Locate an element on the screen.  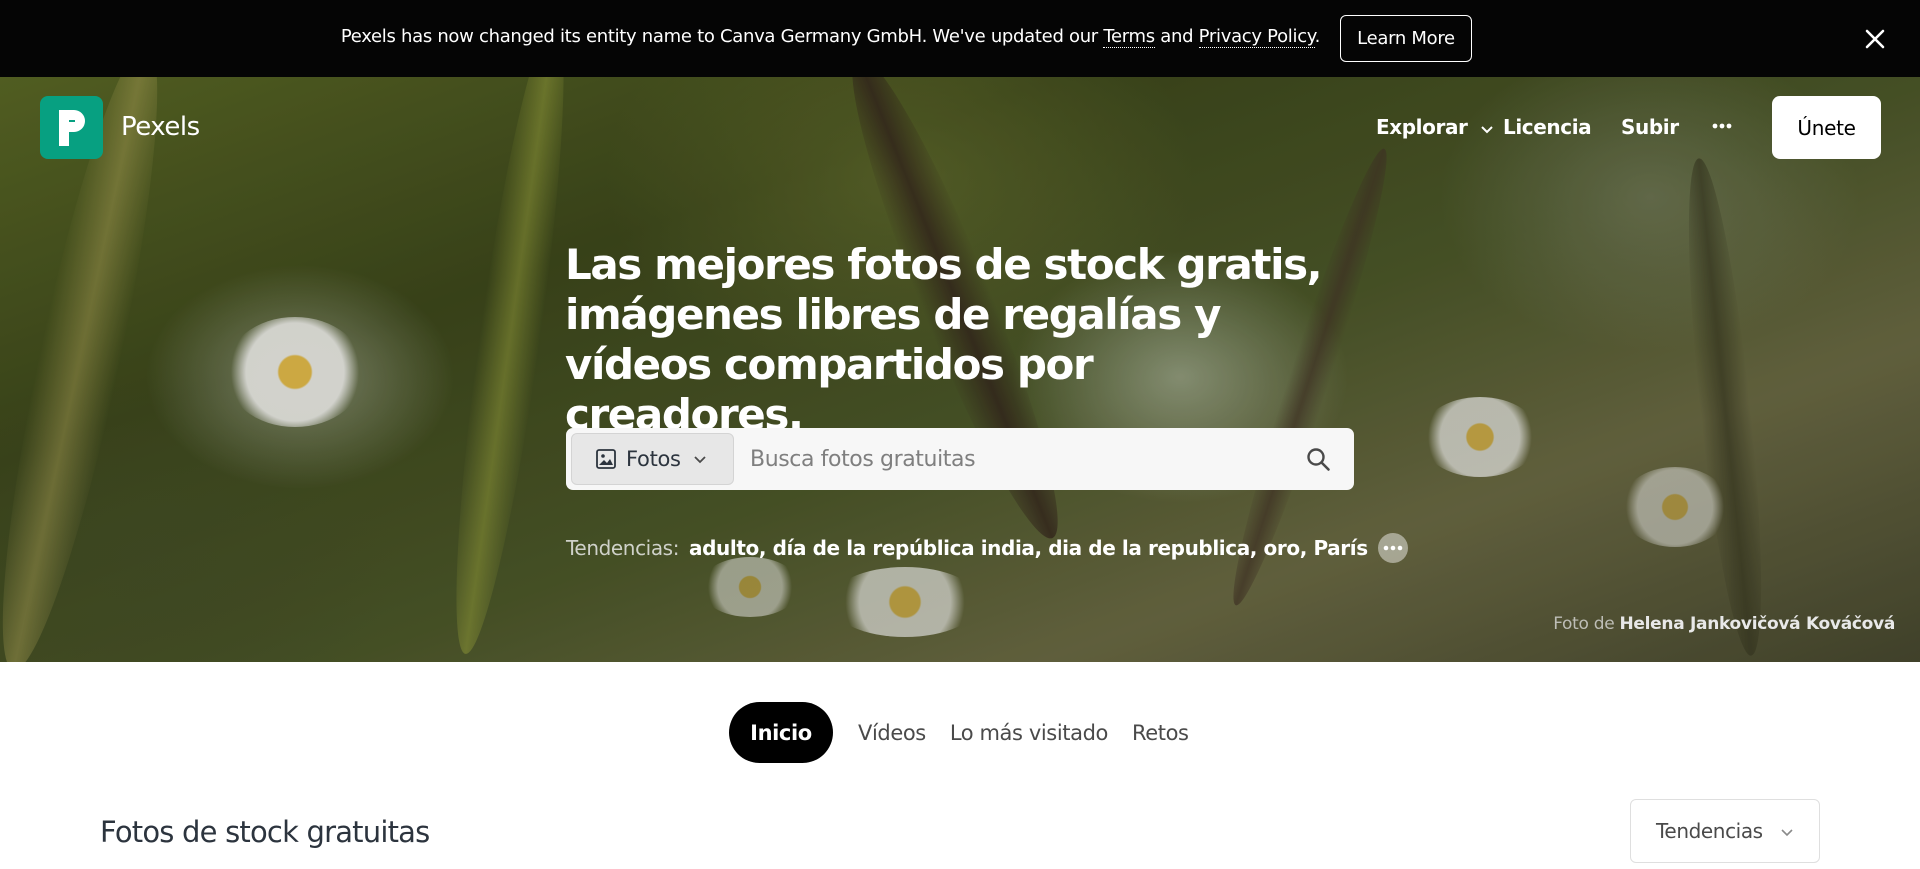
credit-author: Helena Jankovičová Kováčová is located at coordinates (1758, 624).